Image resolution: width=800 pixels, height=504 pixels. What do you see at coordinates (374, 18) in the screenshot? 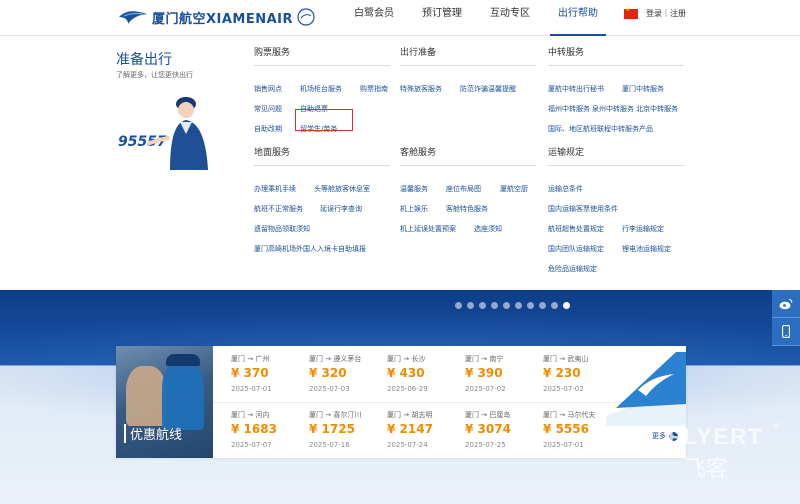
I see `nav-member: 白鹭会员` at bounding box center [374, 18].